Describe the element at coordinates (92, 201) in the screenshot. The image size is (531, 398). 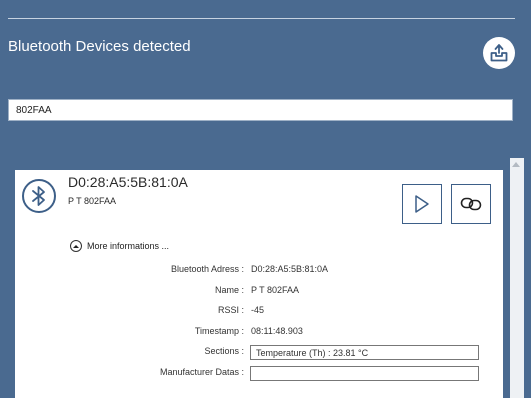
I see `device-name: P T 802FAA` at that location.